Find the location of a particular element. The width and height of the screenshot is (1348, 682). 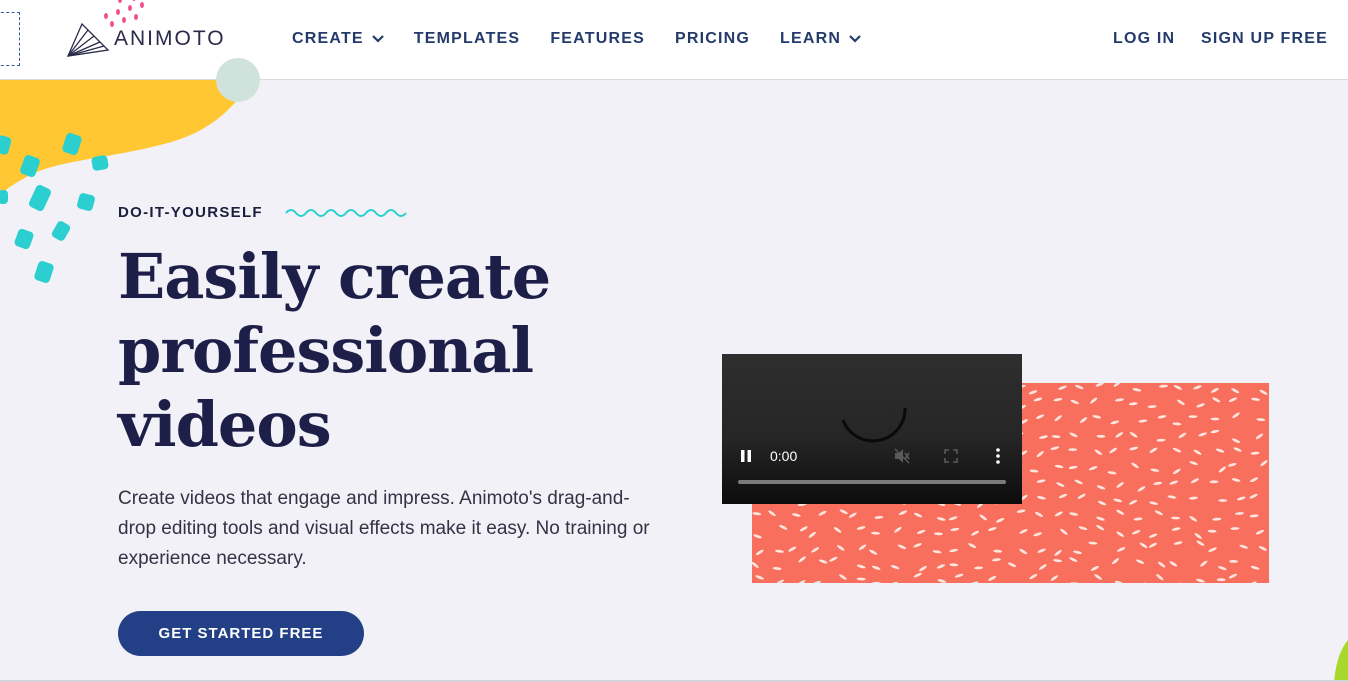

decorative-yellow-blob is located at coordinates (125, 137).